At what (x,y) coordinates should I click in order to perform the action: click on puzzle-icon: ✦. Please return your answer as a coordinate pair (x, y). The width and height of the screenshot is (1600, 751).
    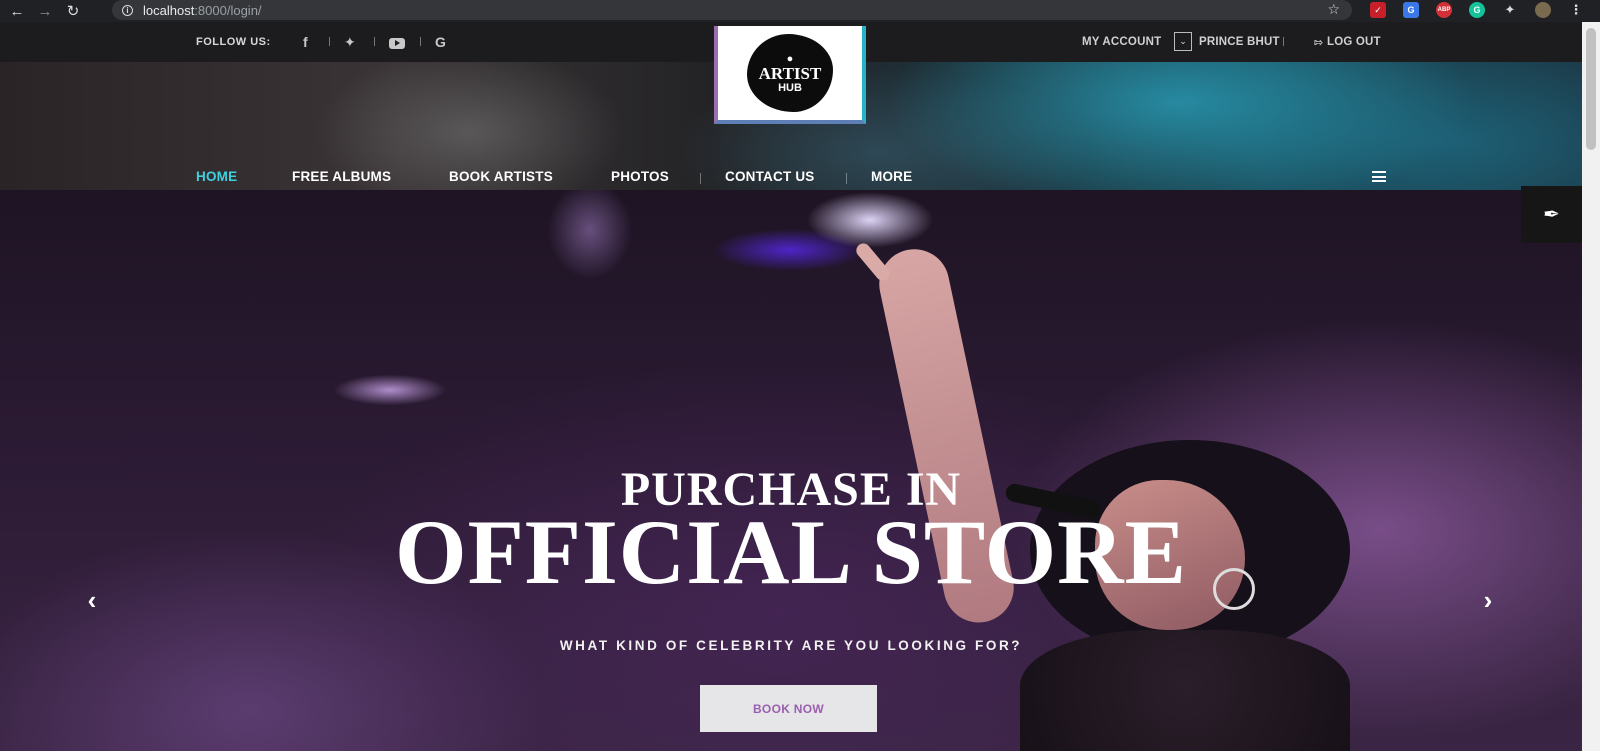
    Looking at the image, I should click on (1510, 10).